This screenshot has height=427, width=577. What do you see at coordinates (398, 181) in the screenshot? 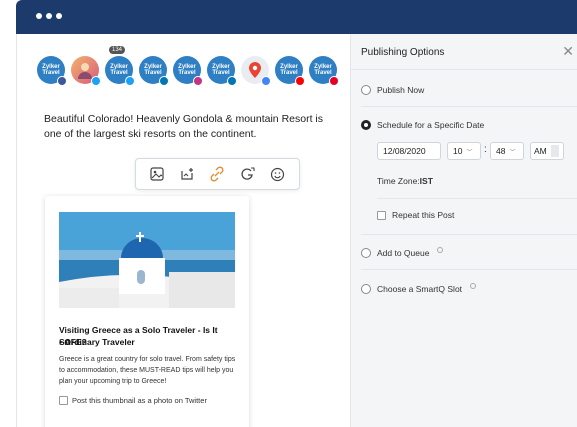
I see `timezone-label: Time Zone:` at bounding box center [398, 181].